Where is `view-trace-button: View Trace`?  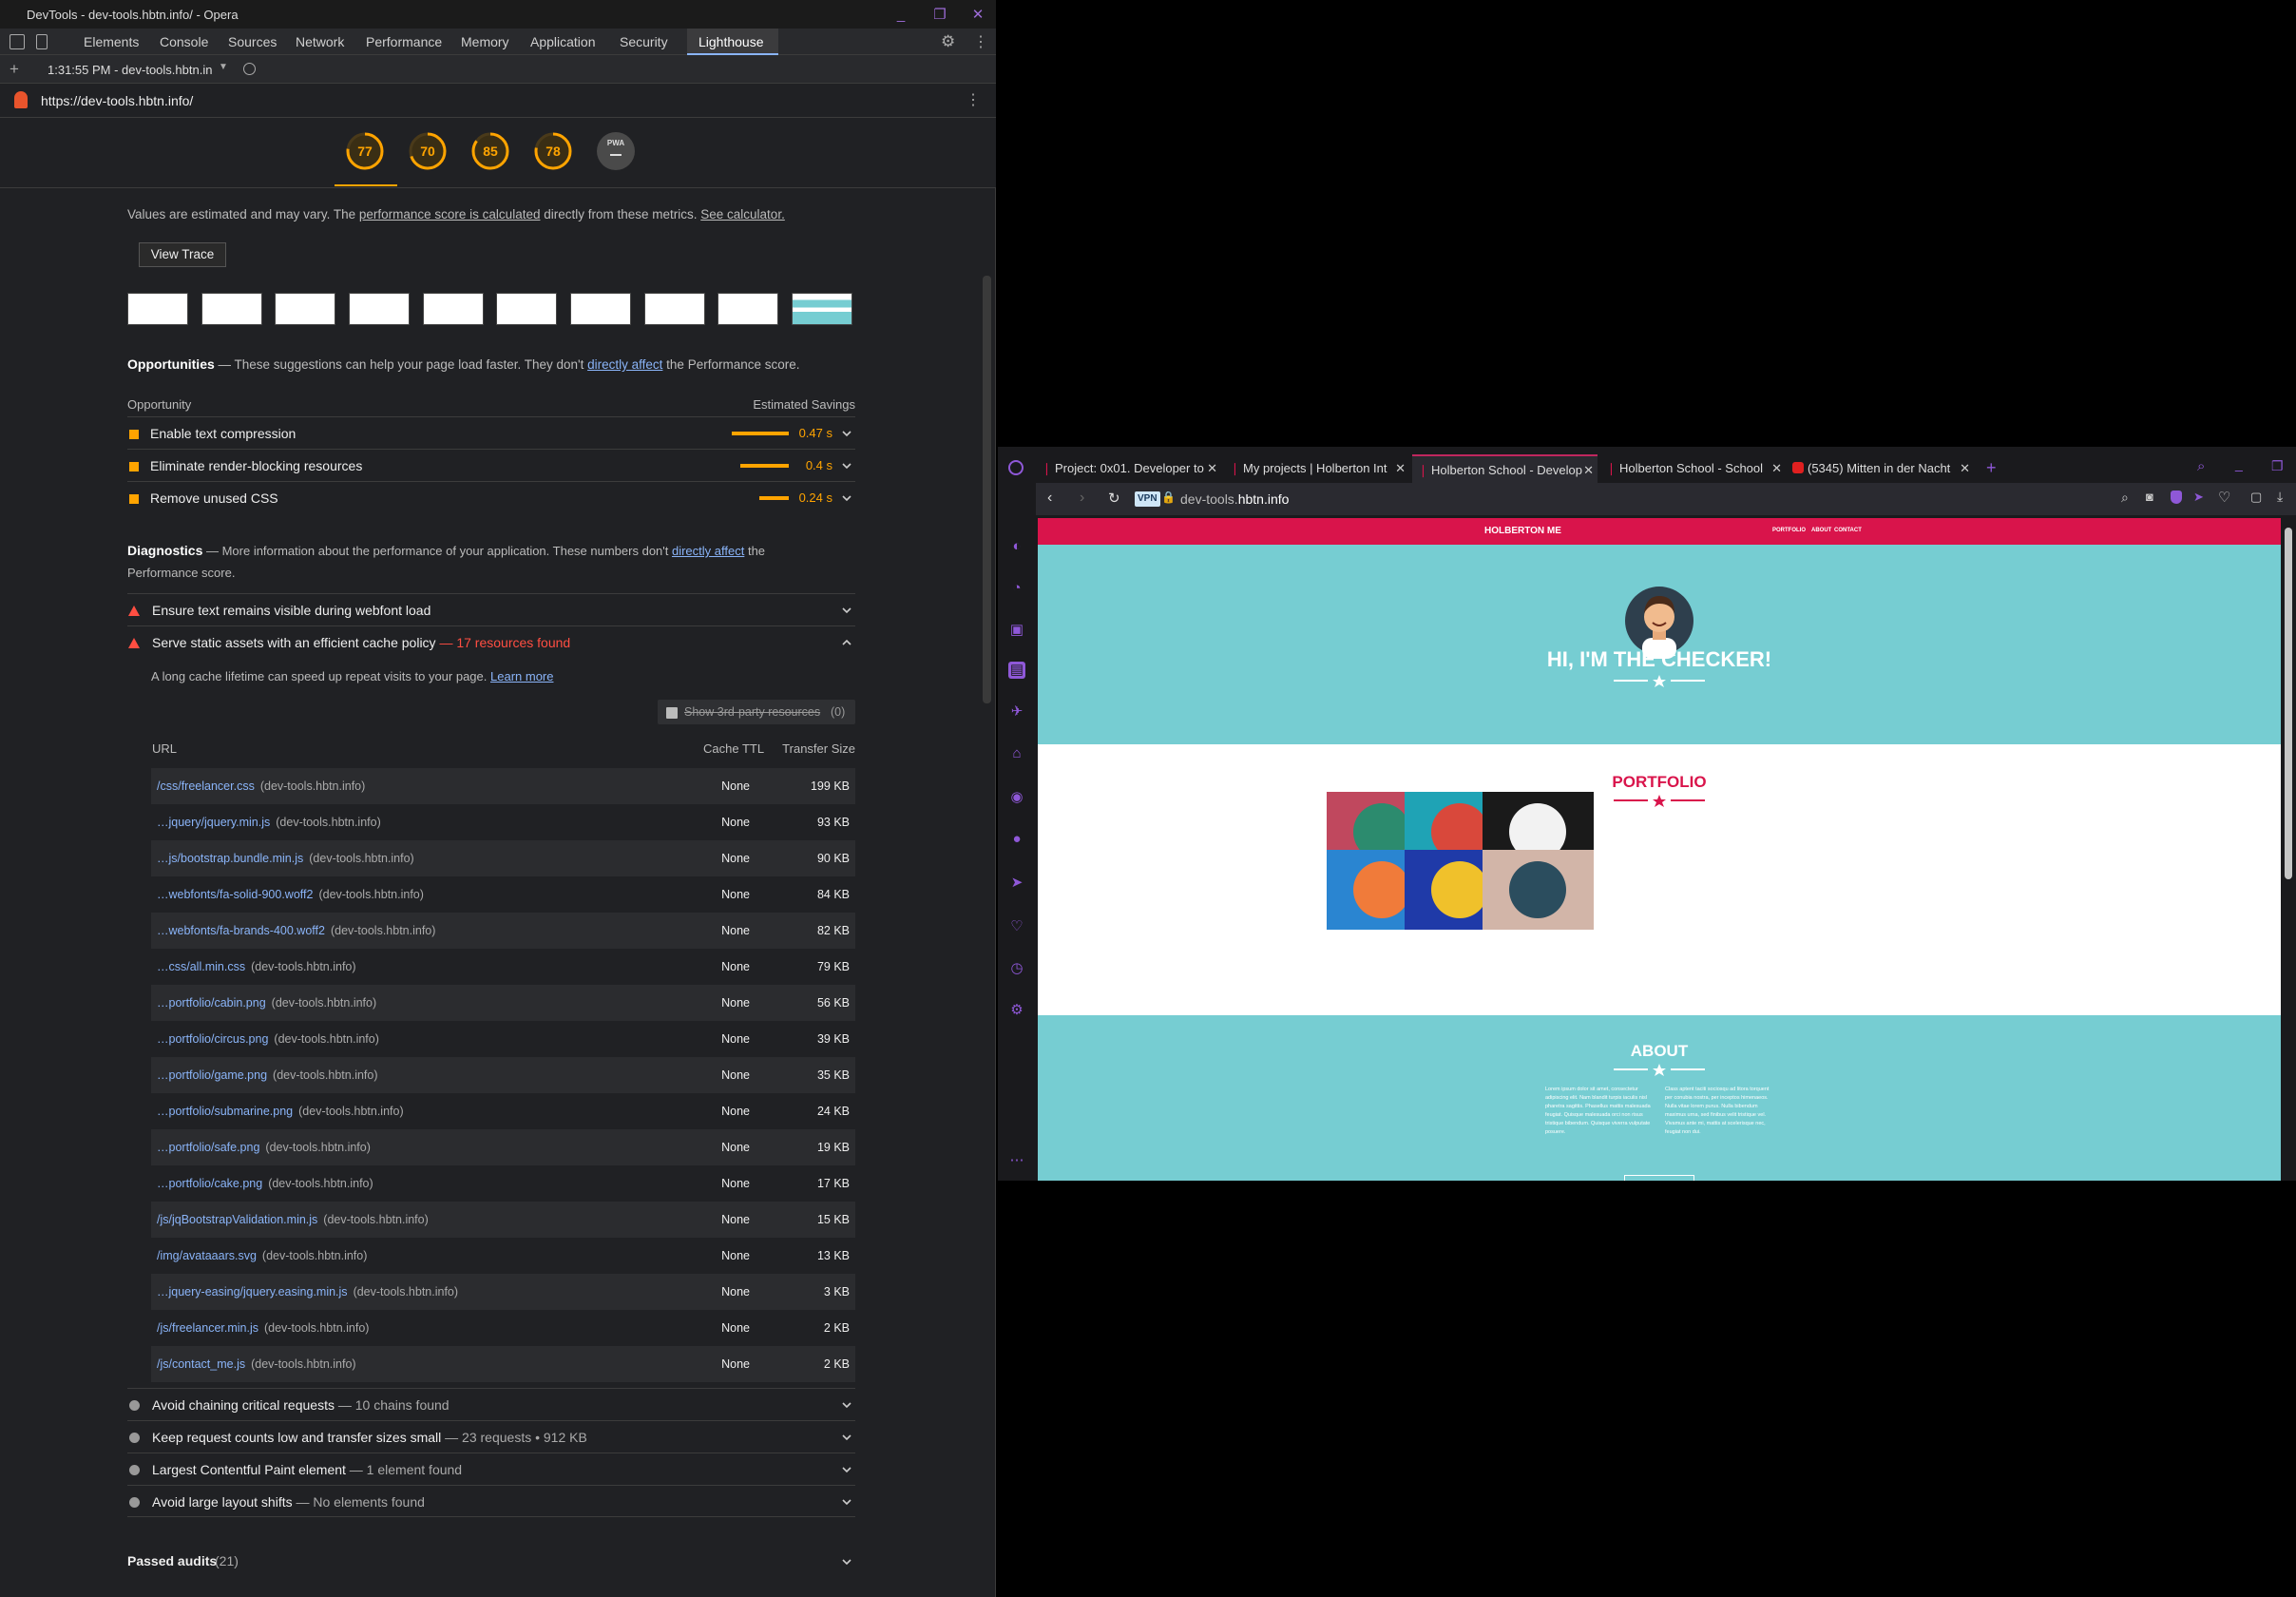 view-trace-button: View Trace is located at coordinates (182, 255).